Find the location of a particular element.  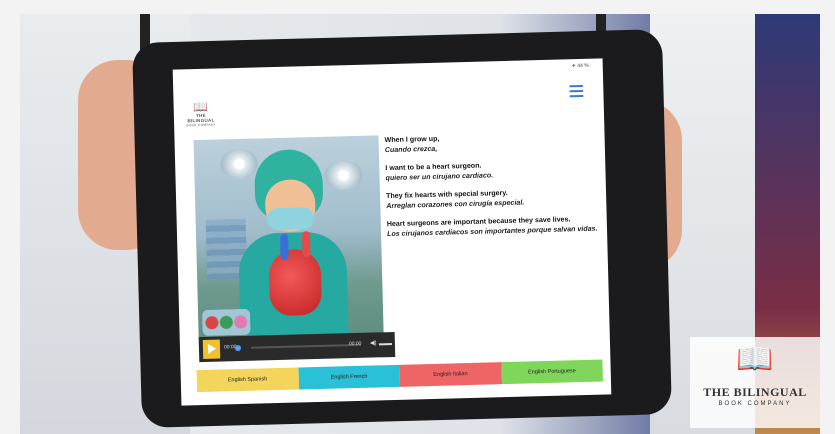

surgical-lamp-left is located at coordinates (239, 164).